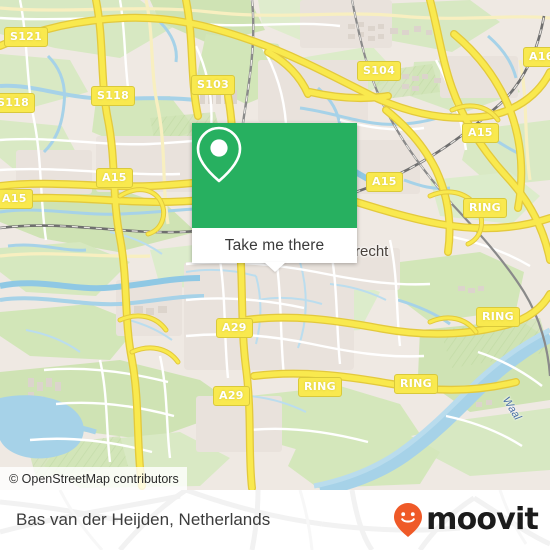 The image size is (550, 550). I want to click on take-me-there-label: Take me there, so click(274, 245).